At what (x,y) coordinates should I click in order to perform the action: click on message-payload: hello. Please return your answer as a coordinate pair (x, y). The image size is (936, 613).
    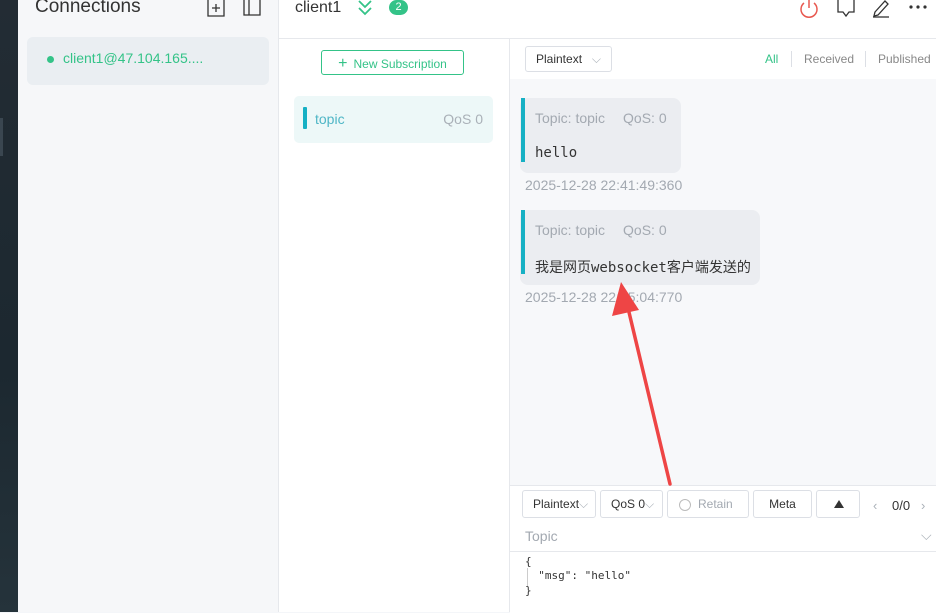
    Looking at the image, I should click on (556, 153).